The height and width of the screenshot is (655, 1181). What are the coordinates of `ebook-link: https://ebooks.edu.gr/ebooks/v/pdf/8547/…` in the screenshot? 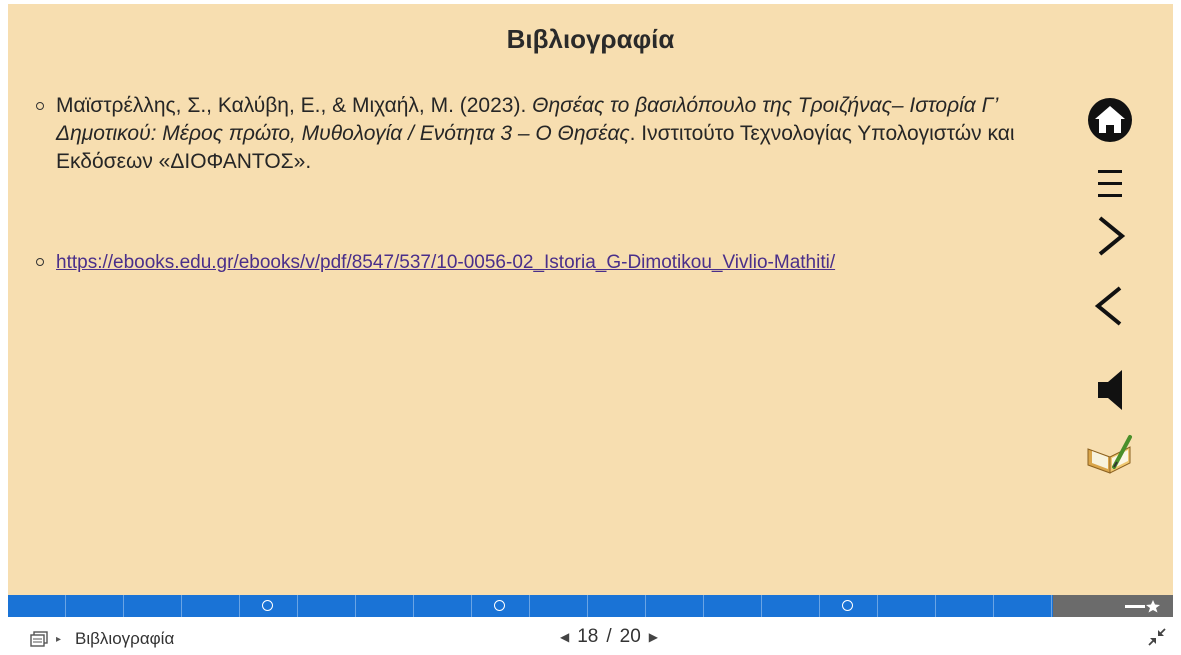 It's located at (445, 262).